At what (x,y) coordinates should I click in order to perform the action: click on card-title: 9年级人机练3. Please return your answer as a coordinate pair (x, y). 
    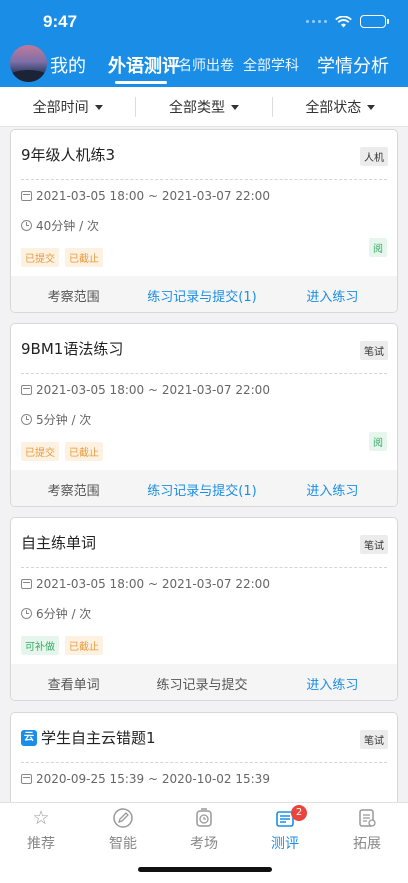
    Looking at the image, I should click on (68, 154).